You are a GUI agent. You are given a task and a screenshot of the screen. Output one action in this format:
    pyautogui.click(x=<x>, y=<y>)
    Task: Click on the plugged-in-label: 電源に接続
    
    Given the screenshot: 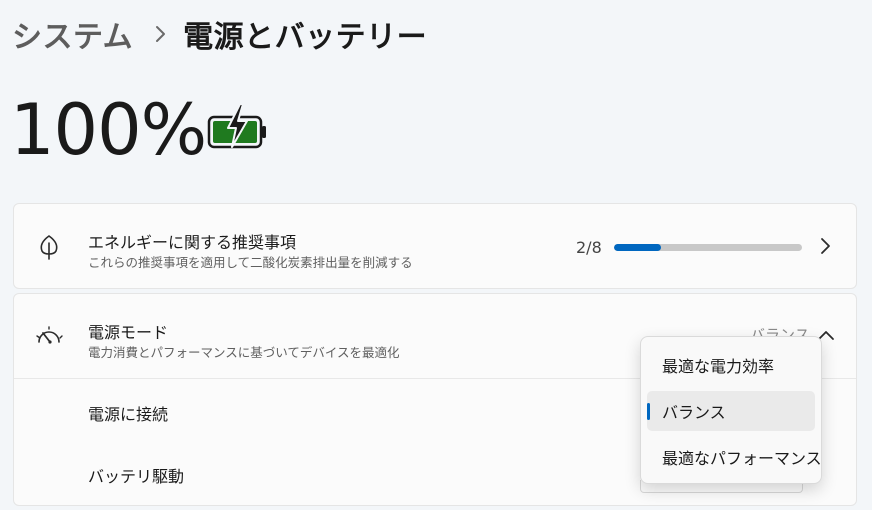 What is the action you would take?
    pyautogui.click(x=128, y=414)
    